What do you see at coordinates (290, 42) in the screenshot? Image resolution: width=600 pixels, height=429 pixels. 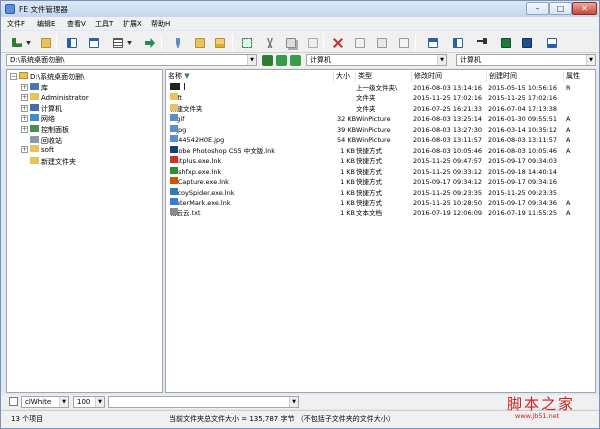 I see `copy-icon` at bounding box center [290, 42].